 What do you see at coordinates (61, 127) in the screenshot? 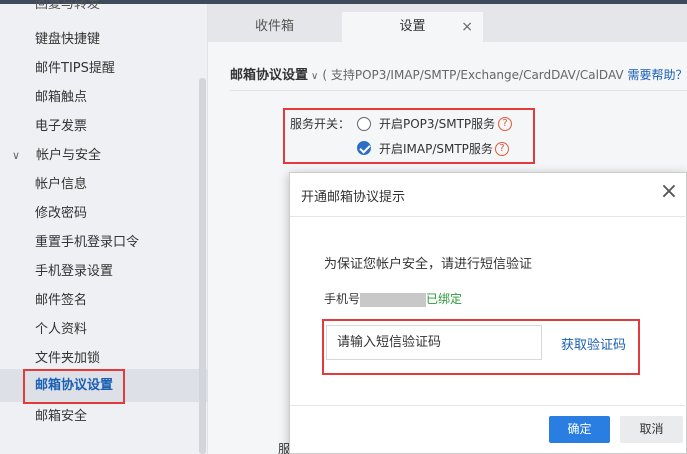
I see `sidebar-item-invoice: 电子发票` at bounding box center [61, 127].